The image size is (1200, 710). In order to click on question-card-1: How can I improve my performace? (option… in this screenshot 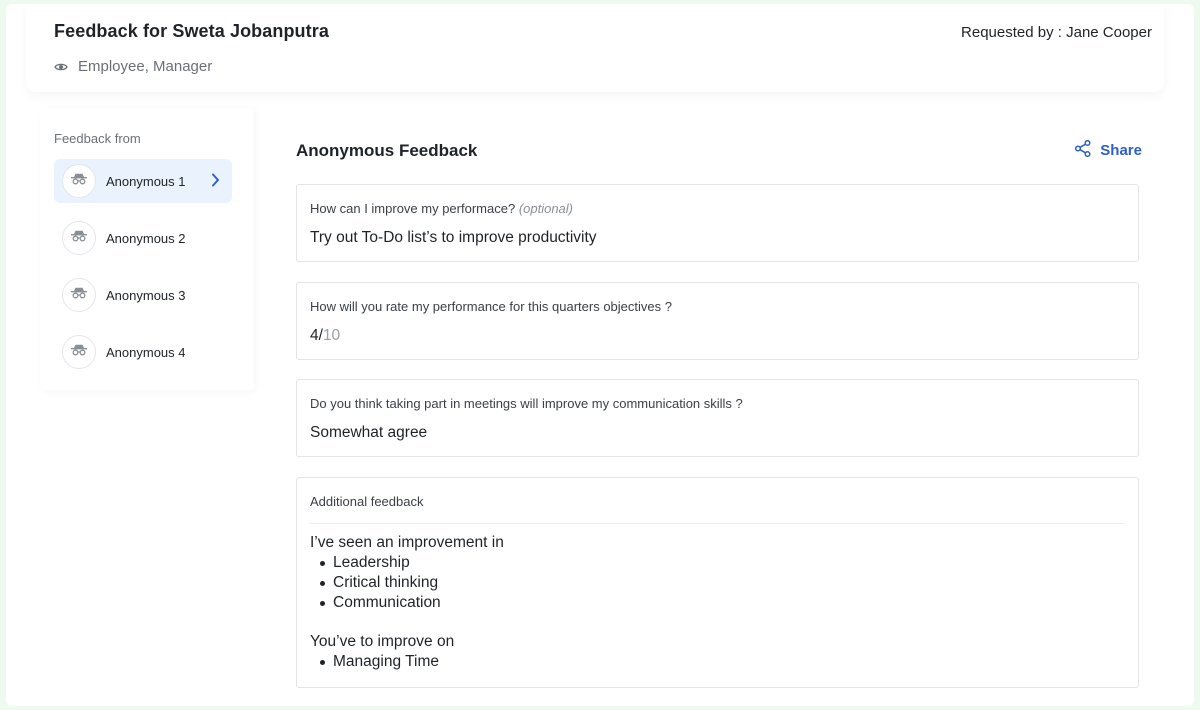, I will do `click(717, 223)`.